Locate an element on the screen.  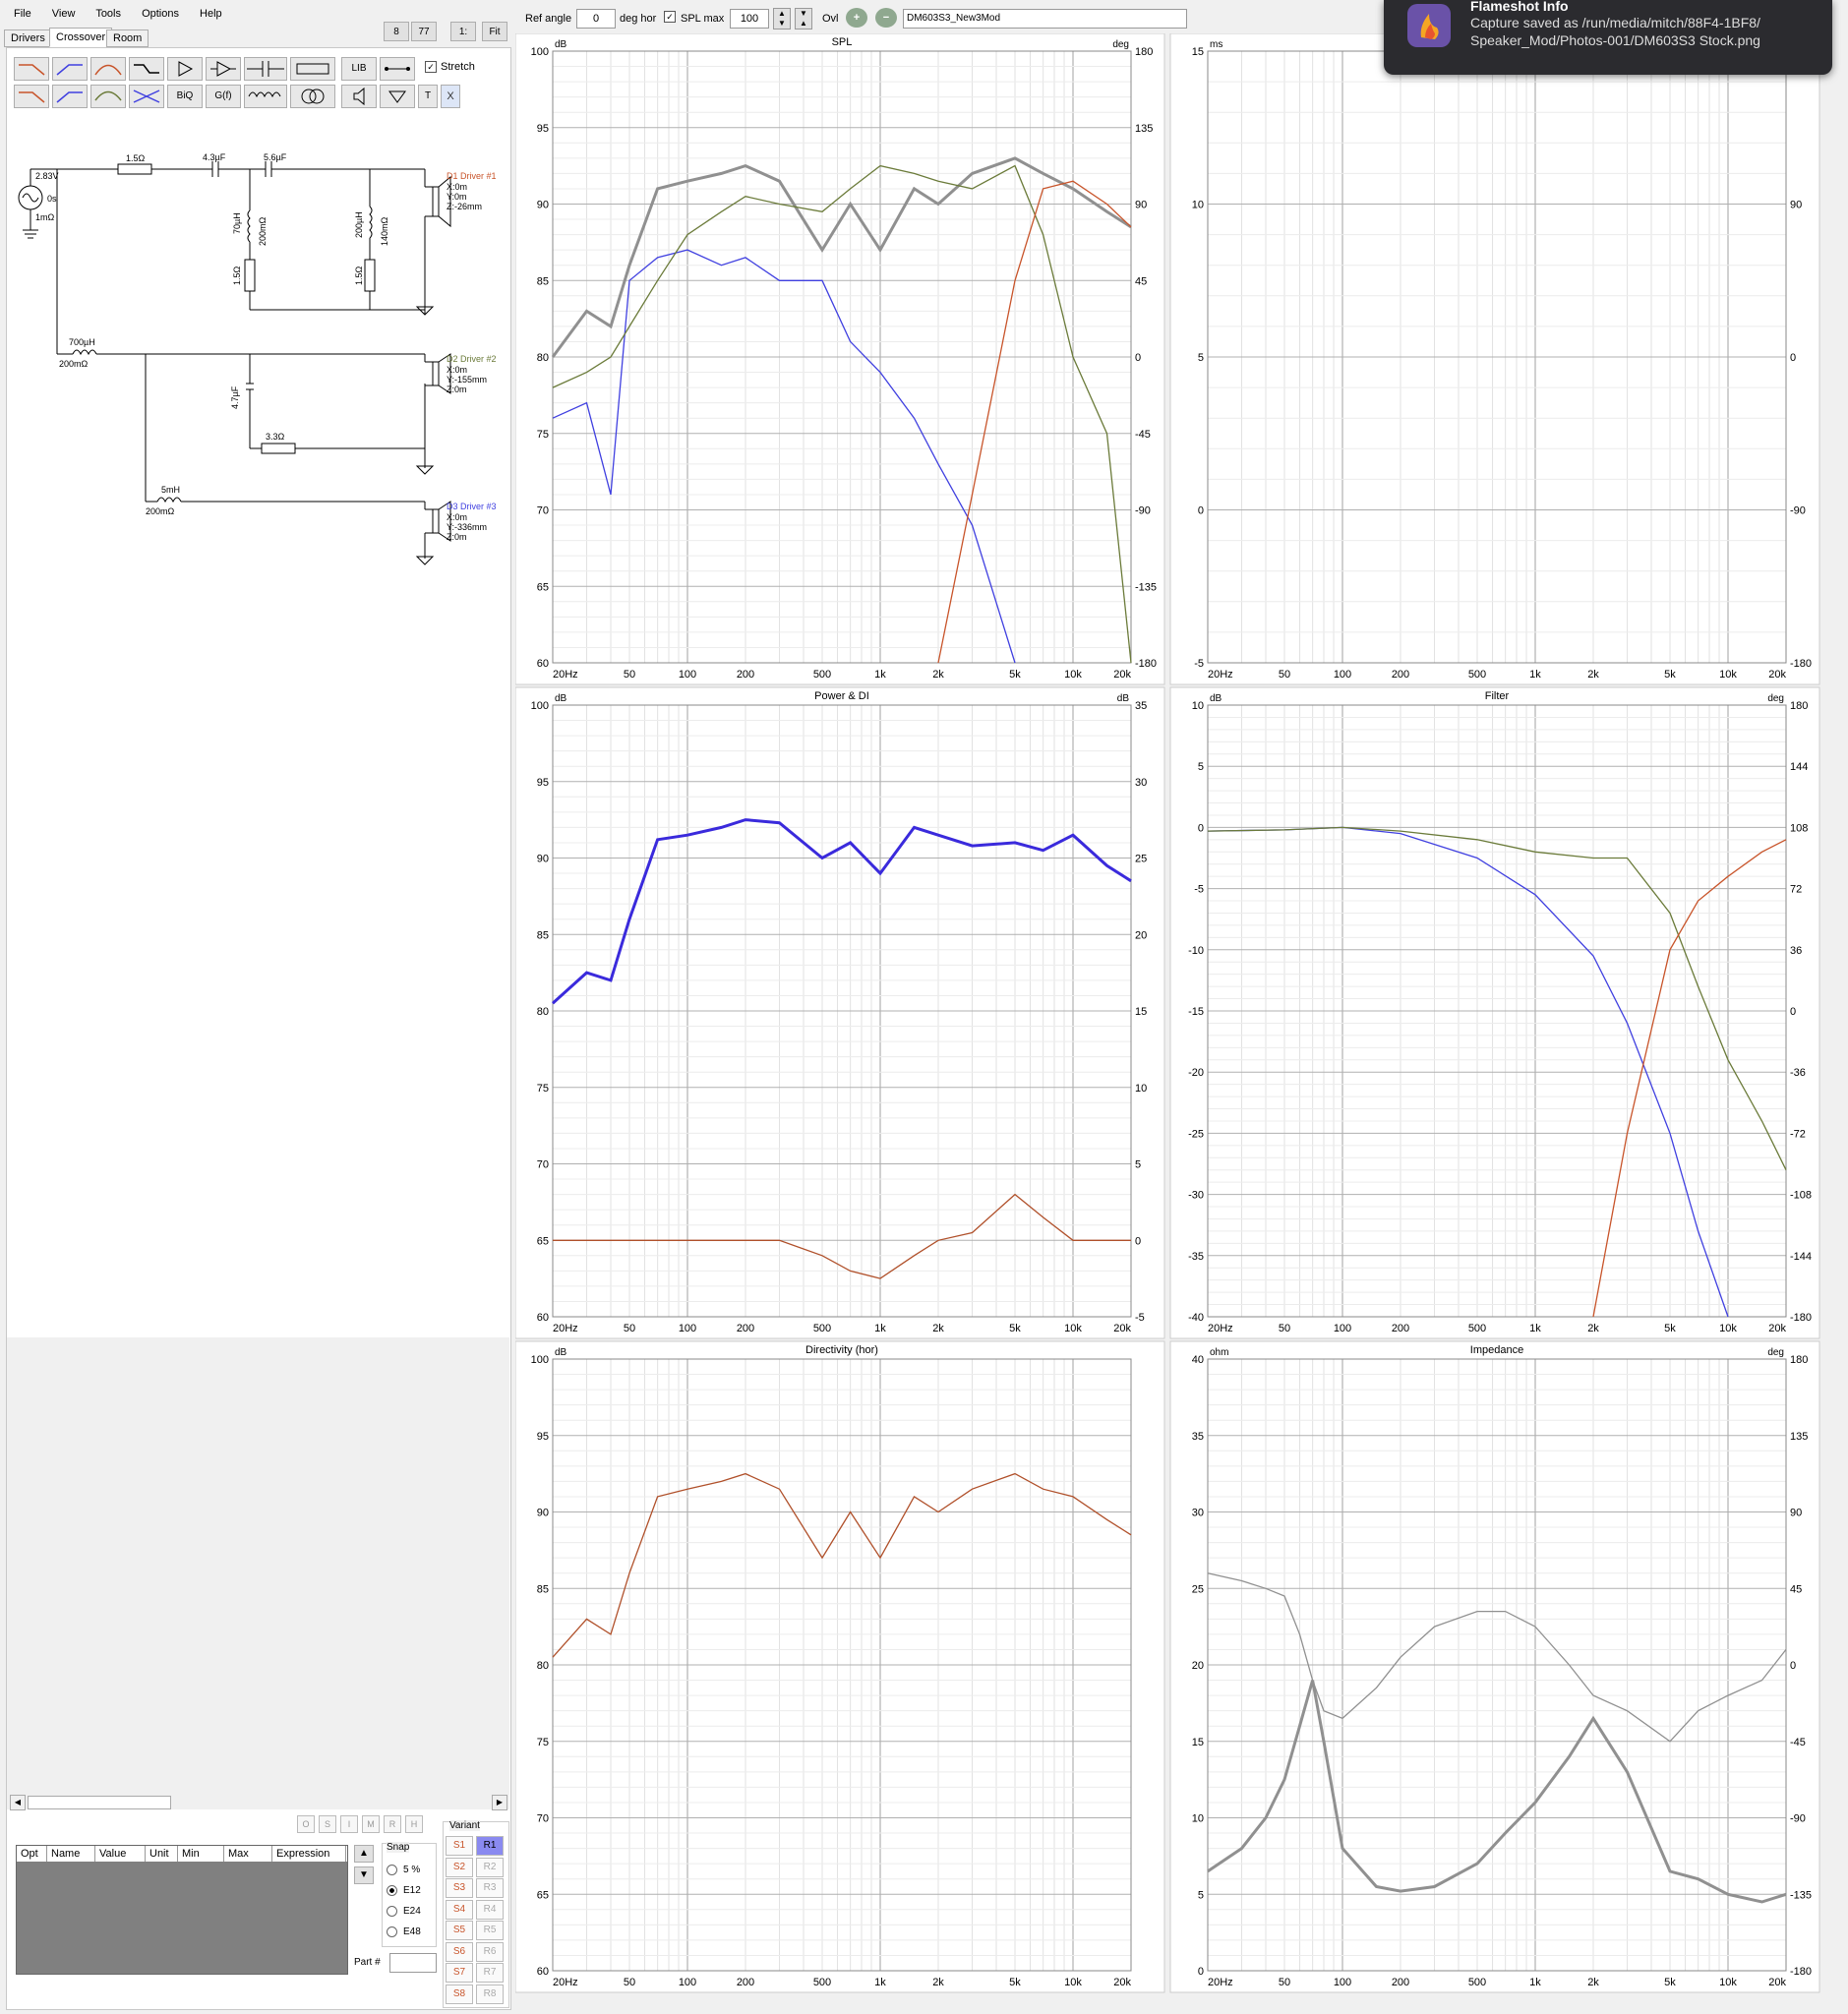
ground-icon is located at coordinates (397, 96).